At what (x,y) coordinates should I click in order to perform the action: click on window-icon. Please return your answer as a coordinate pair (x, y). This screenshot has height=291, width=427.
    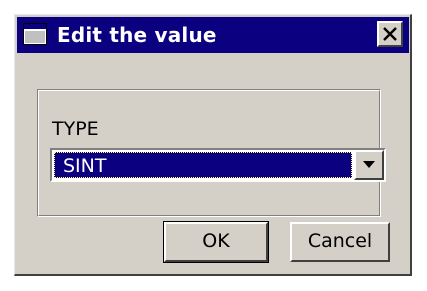
    Looking at the image, I should click on (35, 34).